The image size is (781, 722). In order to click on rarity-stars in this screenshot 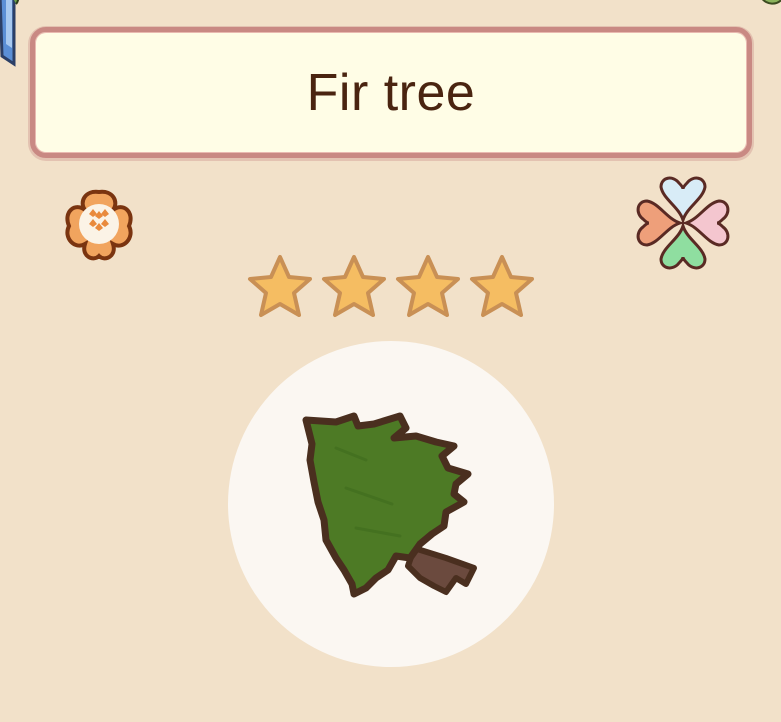, I will do `click(391, 287)`.